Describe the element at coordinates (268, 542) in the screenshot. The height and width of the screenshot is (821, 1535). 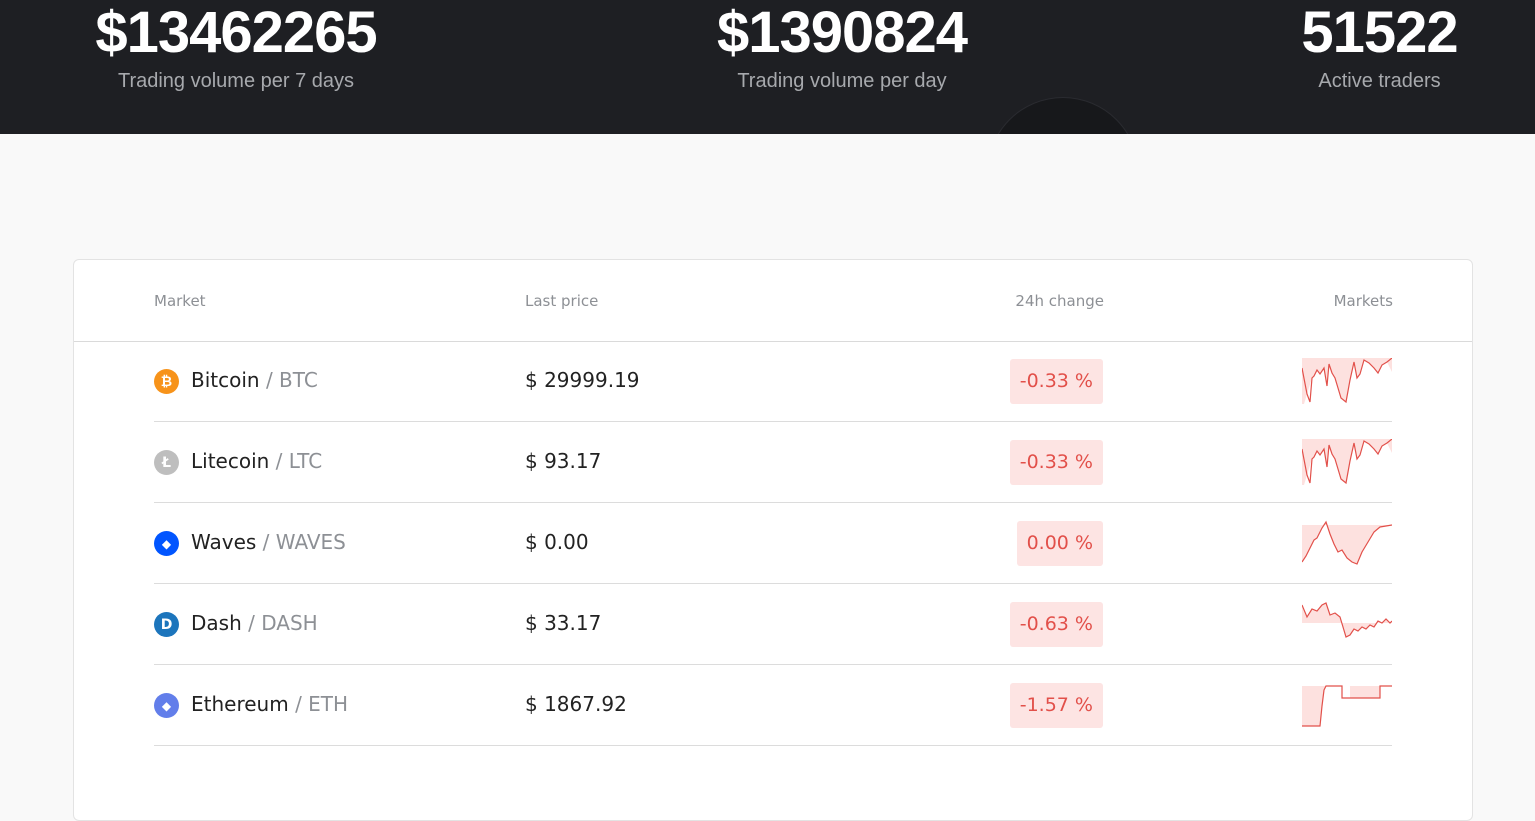
I see `market-name: Waves / WAVES` at that location.